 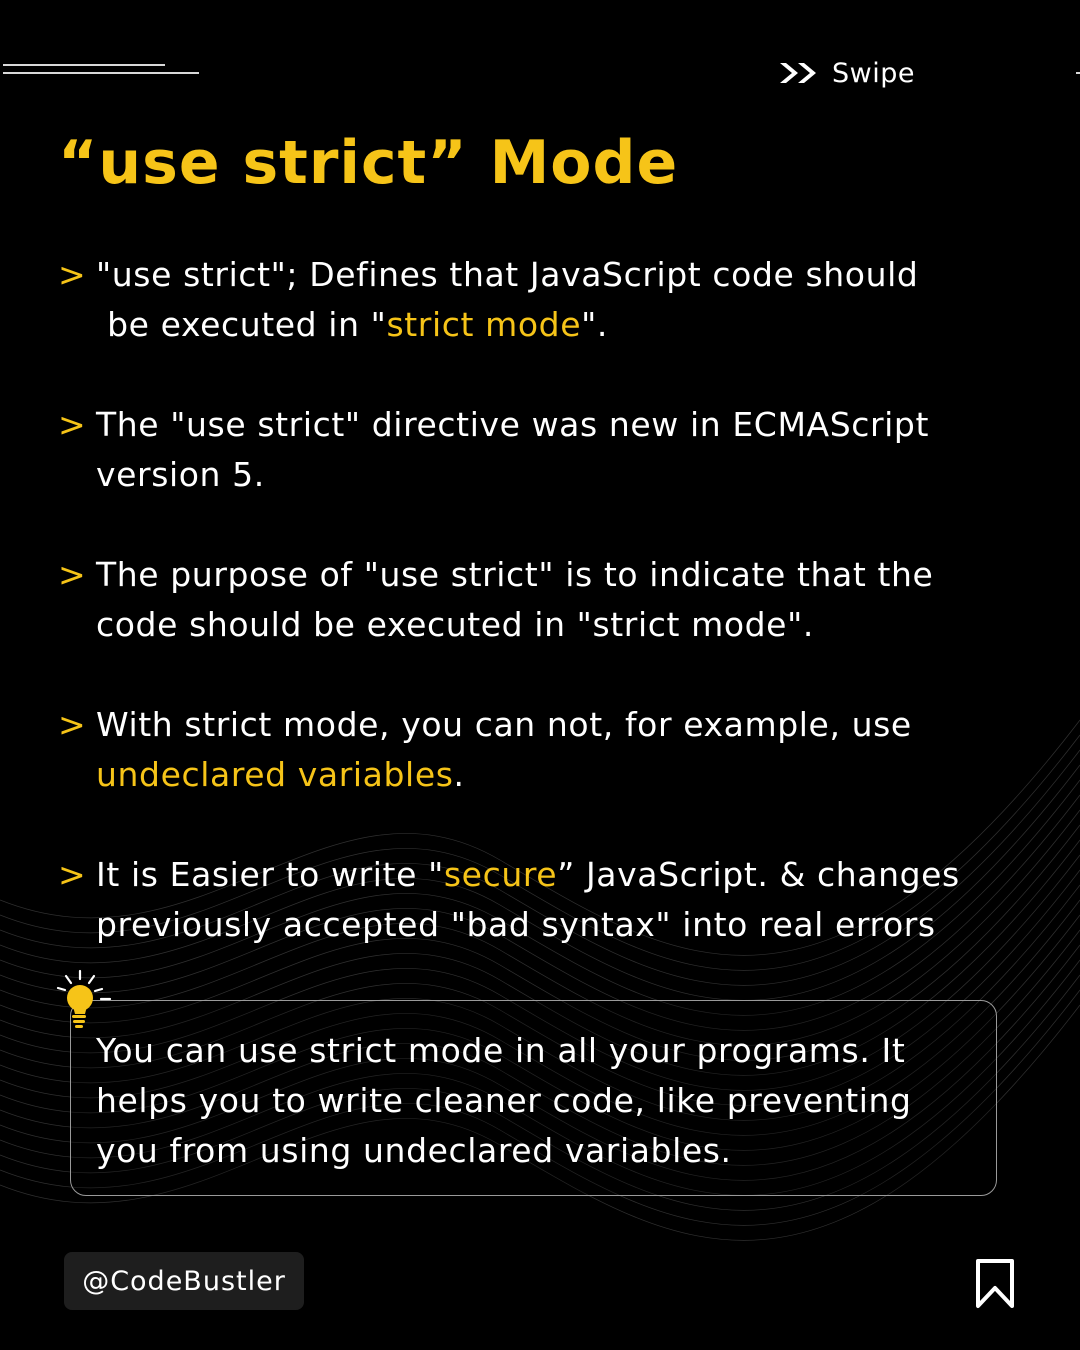 I want to click on bullet-text: be executed in "strict mode"., so click(x=352, y=324).